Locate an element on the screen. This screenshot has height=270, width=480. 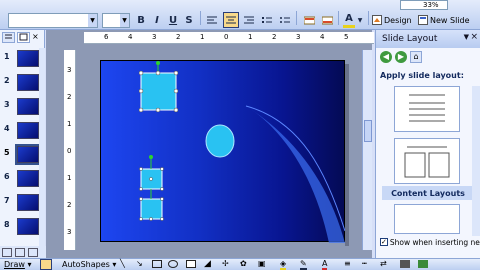
horizontal-ruler: 6 4 3 2 1 0 1 2 3 4 5 is located at coordinates (229, 38).